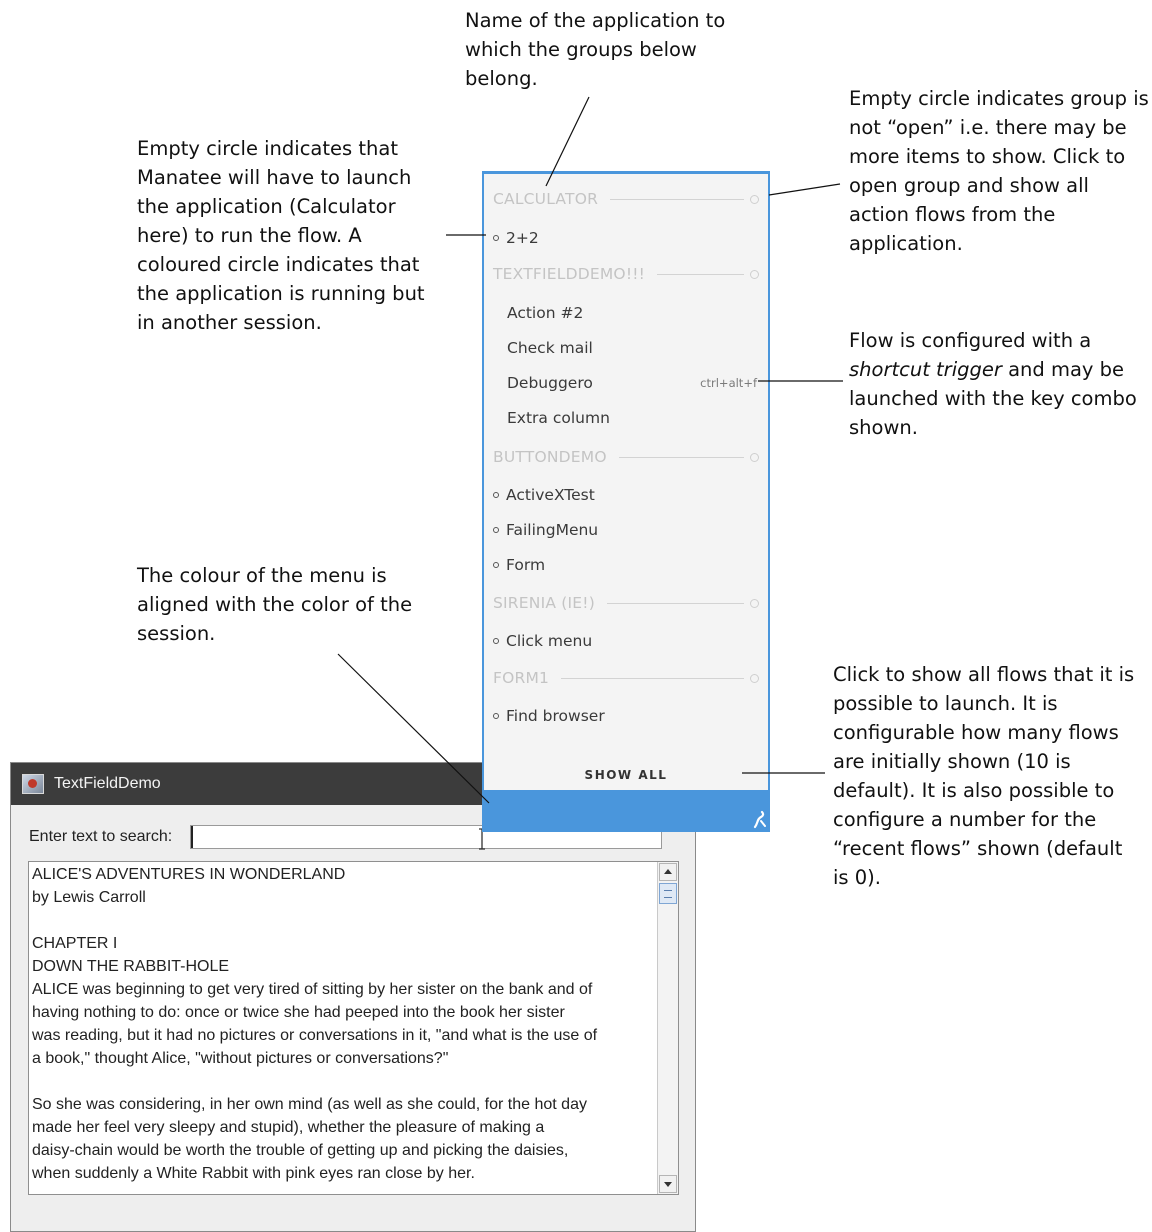 The image size is (1152, 1232). What do you see at coordinates (521, 678) in the screenshot?
I see `group-name: FORM1` at bounding box center [521, 678].